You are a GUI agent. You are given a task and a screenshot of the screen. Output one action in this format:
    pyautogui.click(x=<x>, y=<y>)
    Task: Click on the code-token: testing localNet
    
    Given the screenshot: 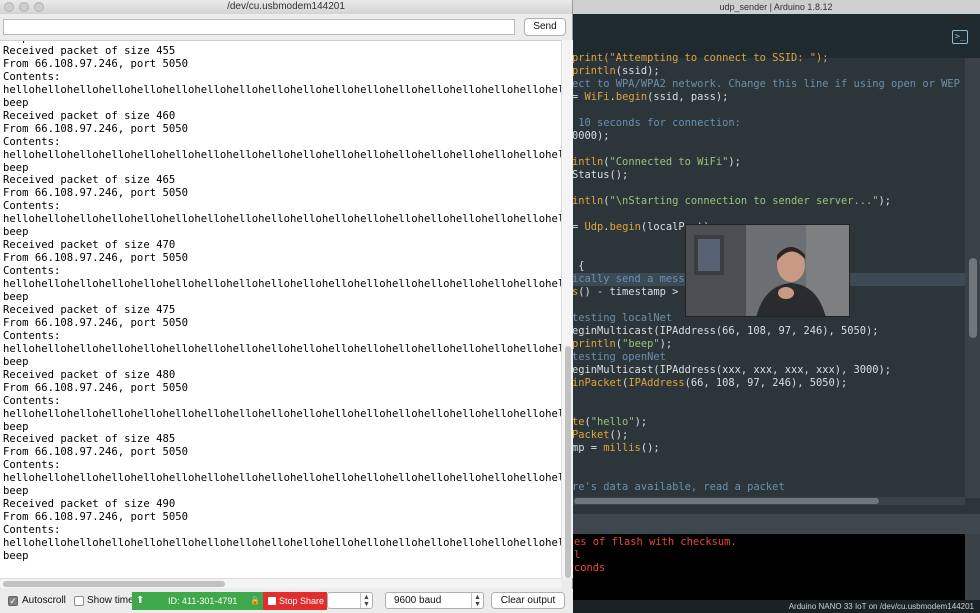 What is the action you would take?
    pyautogui.click(x=622, y=318)
    